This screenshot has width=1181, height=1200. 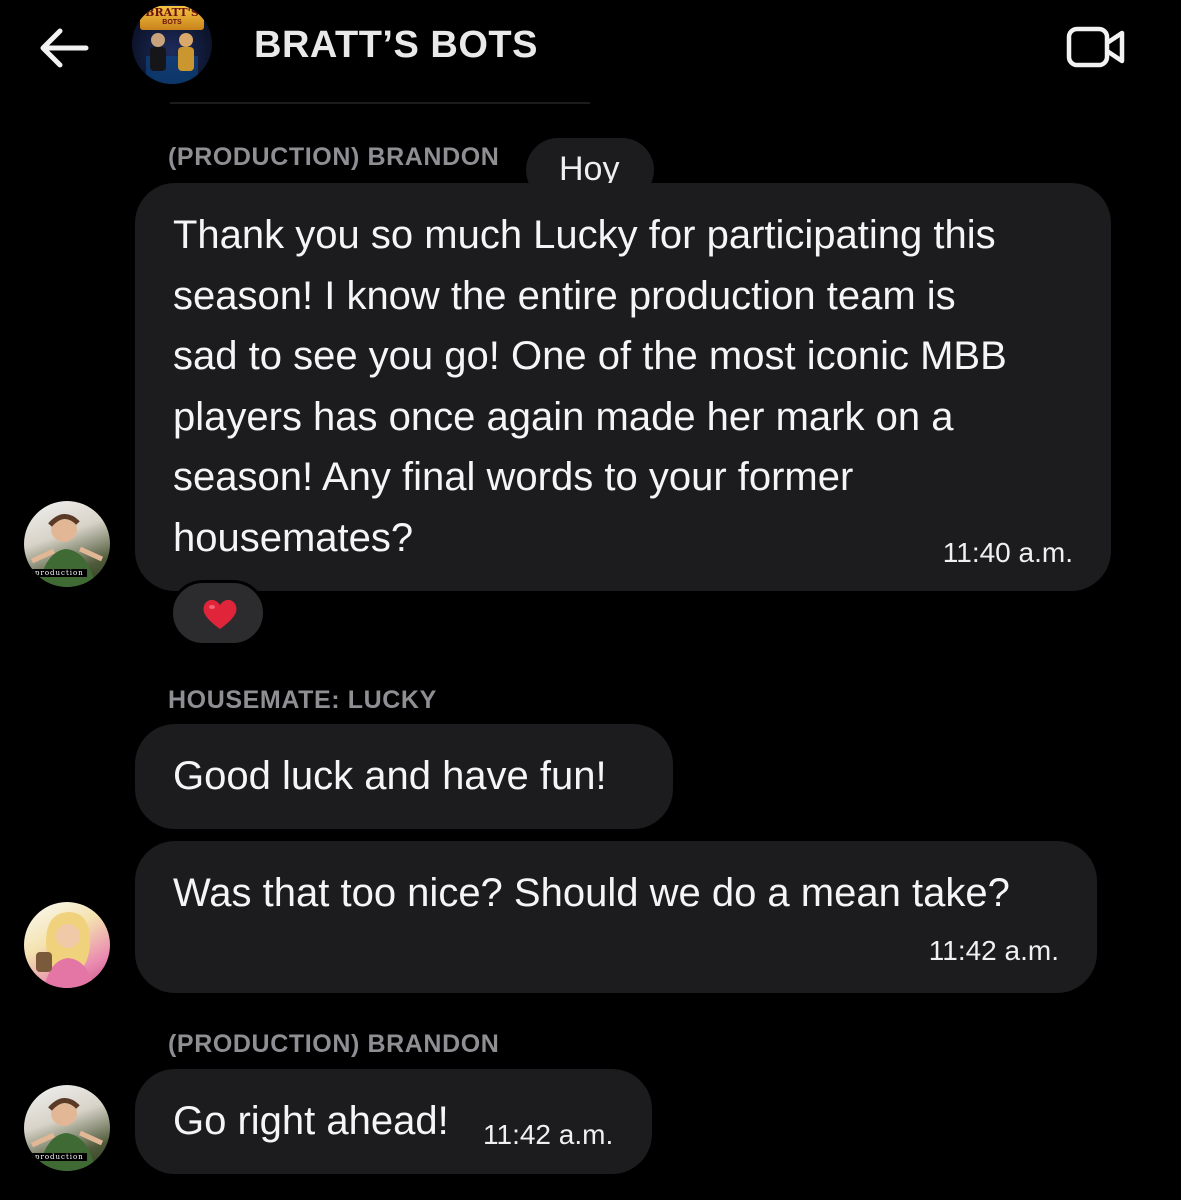 I want to click on group-avatar: BRATT'S BOTS, so click(x=172, y=44).